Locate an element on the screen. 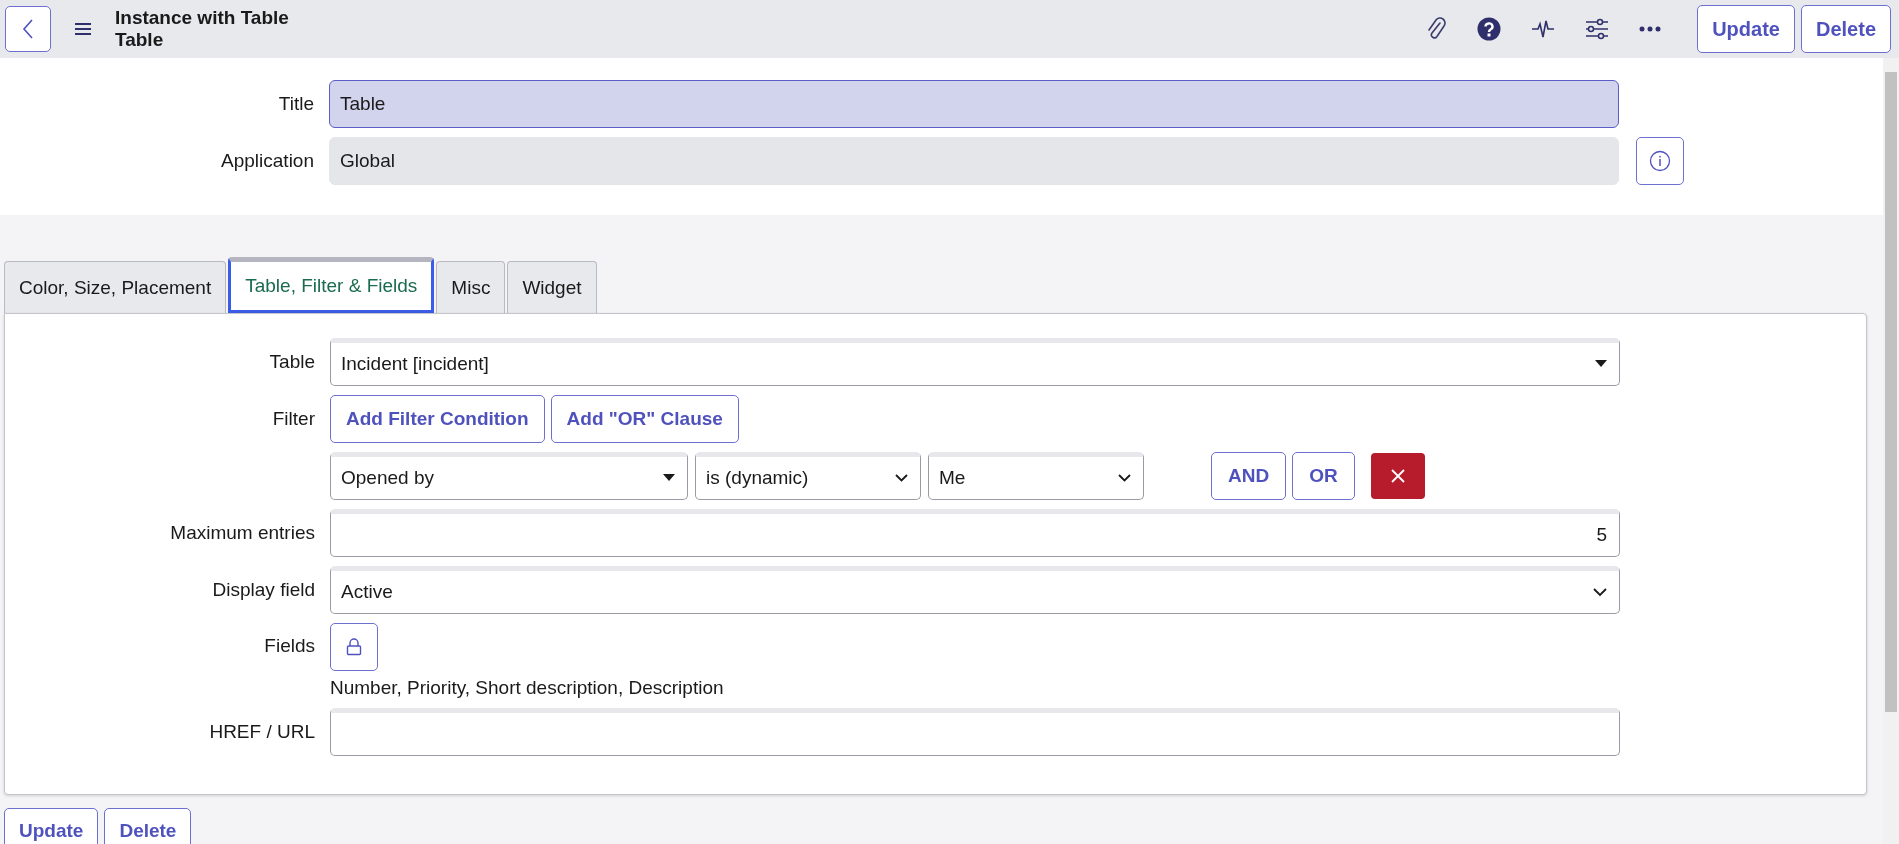  paperclip-icon is located at coordinates (1436, 29).